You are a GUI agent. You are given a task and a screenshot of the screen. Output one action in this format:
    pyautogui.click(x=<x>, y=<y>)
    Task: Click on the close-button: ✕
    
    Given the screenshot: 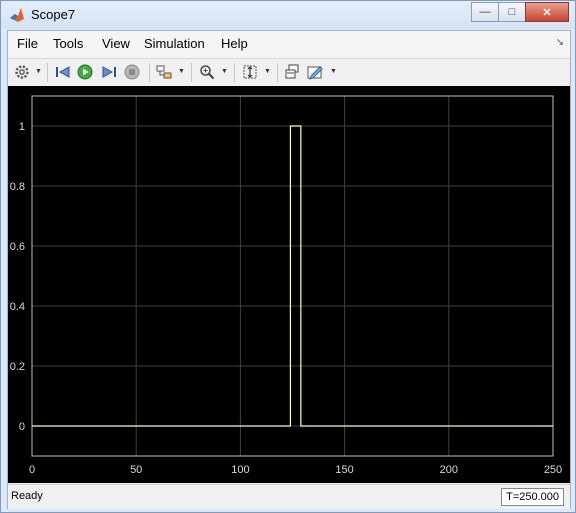 What is the action you would take?
    pyautogui.click(x=547, y=12)
    